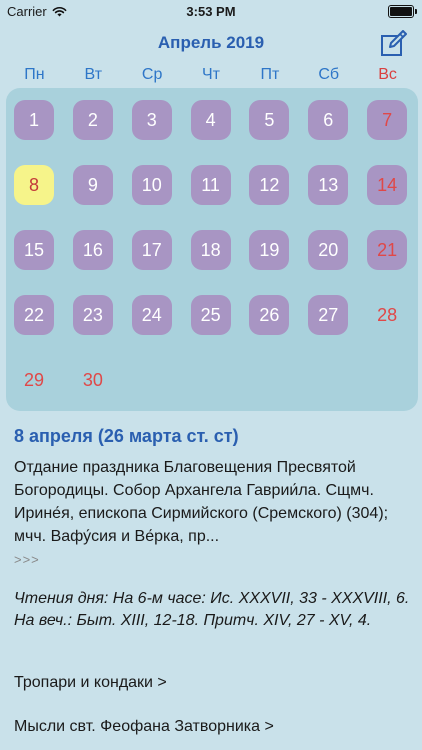  Describe the element at coordinates (34, 120) in the screenshot. I see `calendar-day: 1` at that location.